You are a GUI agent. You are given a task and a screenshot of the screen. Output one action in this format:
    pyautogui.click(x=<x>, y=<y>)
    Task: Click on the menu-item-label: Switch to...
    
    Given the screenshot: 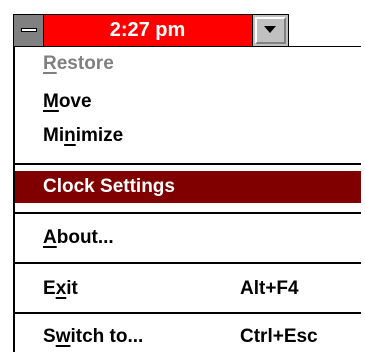 What is the action you would take?
    pyautogui.click(x=93, y=336)
    